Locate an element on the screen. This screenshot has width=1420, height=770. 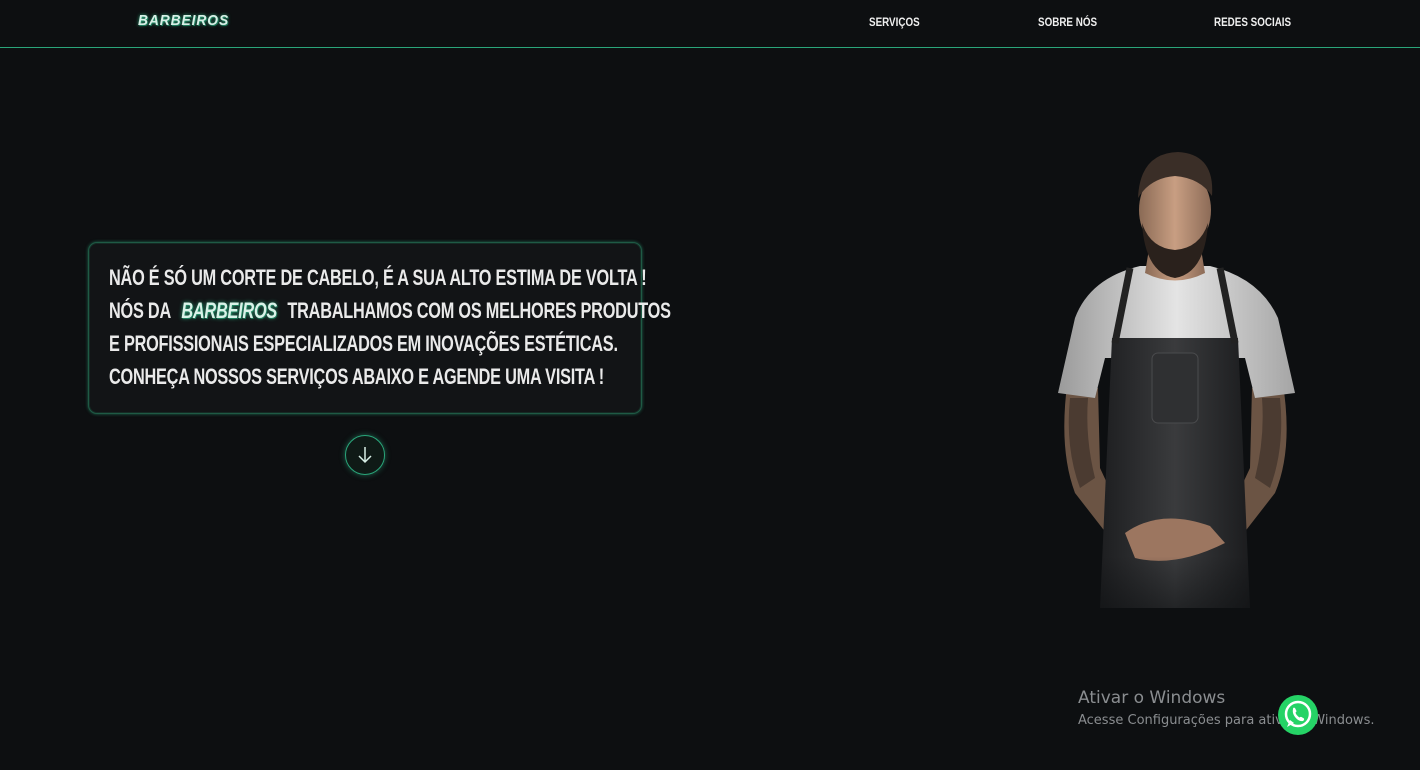
hero-brand-name: BARBEIROS is located at coordinates (229, 310).